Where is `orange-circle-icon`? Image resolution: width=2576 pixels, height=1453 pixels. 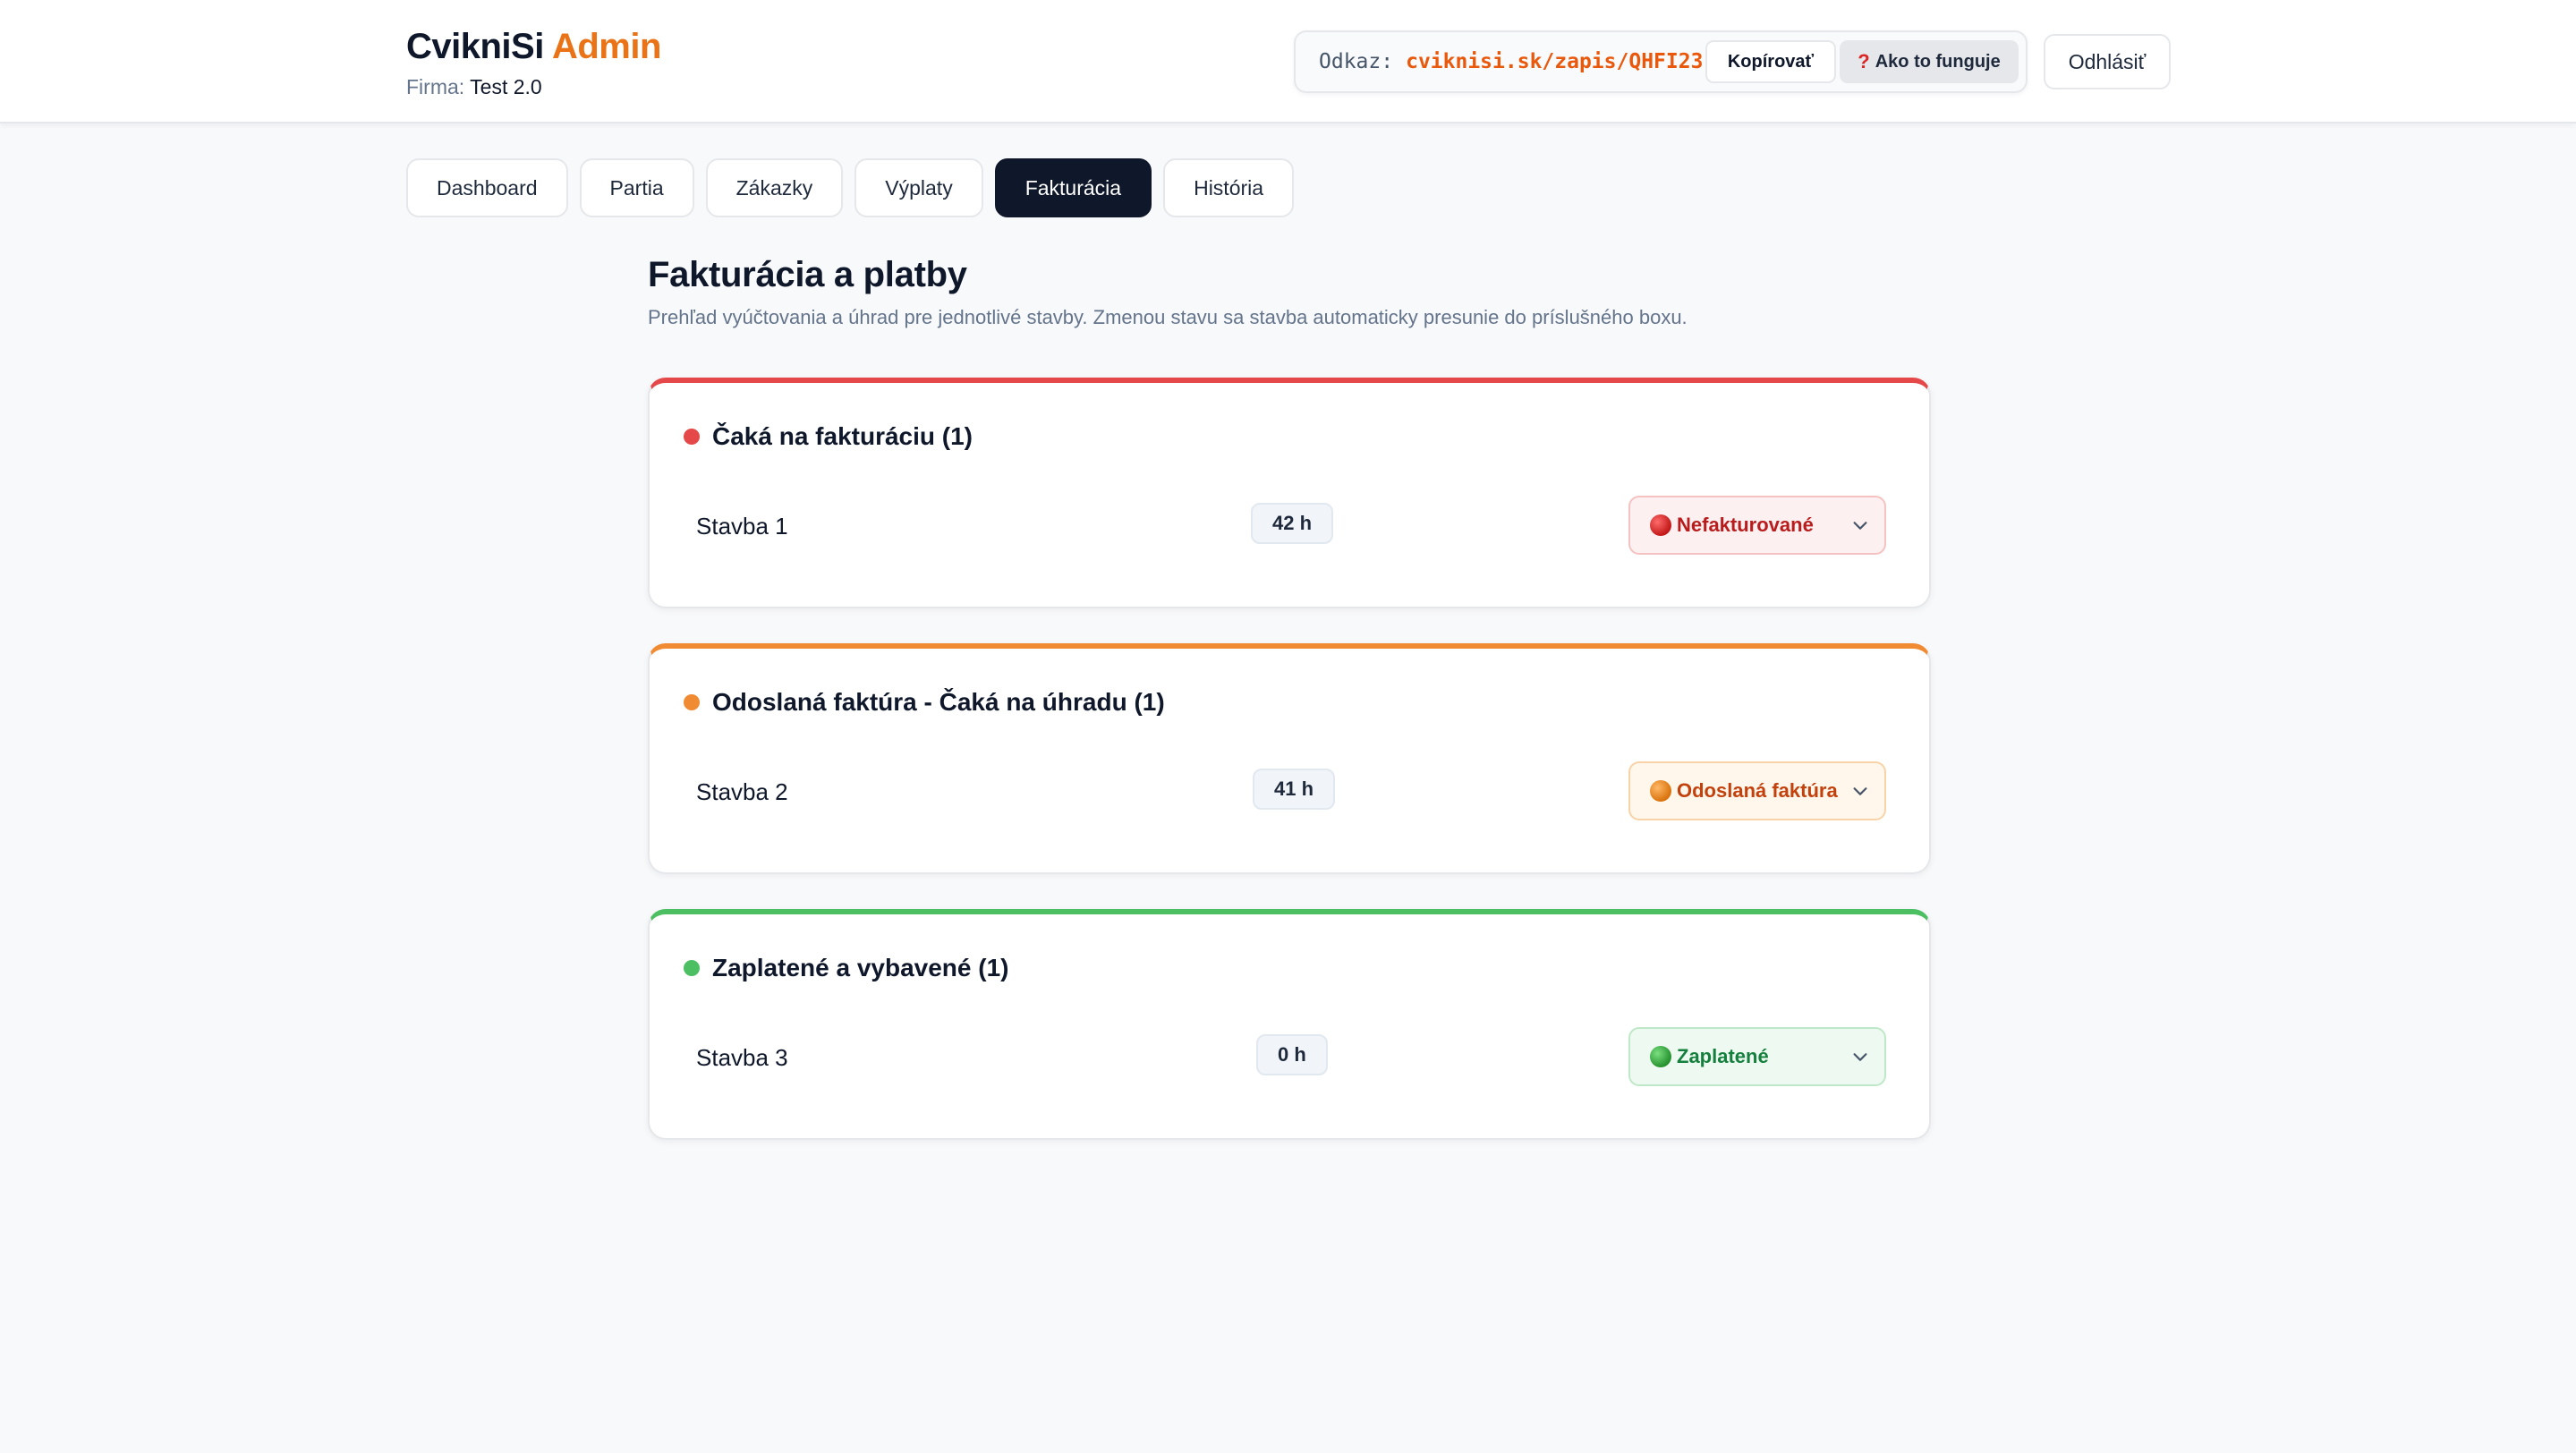 orange-circle-icon is located at coordinates (1660, 791).